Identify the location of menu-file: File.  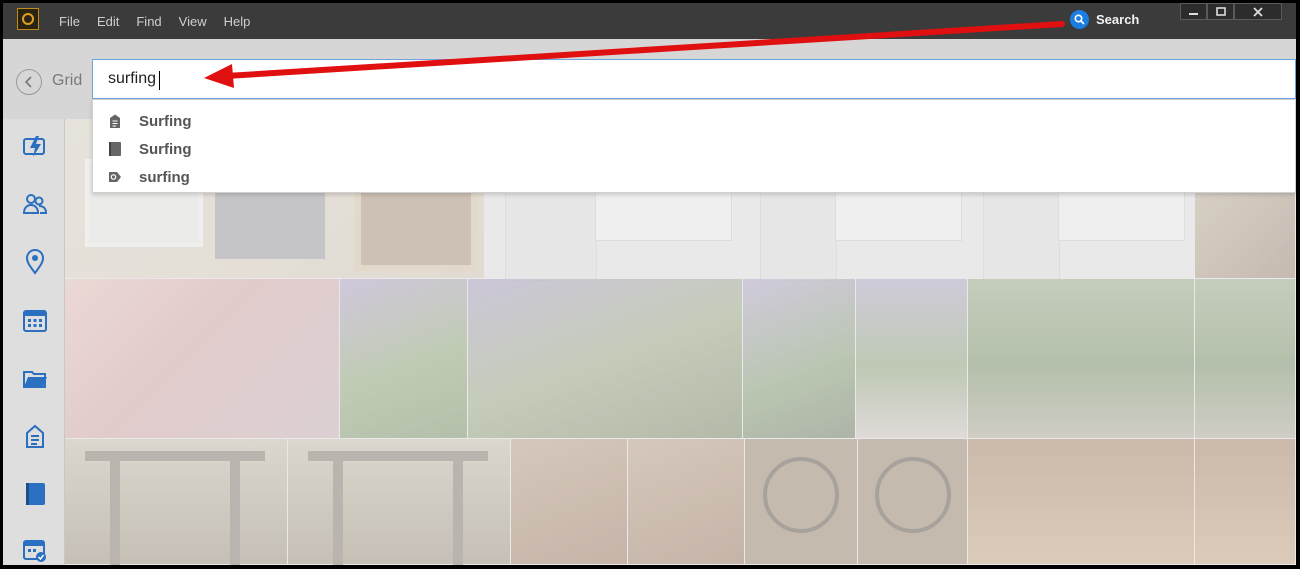
(69, 21).